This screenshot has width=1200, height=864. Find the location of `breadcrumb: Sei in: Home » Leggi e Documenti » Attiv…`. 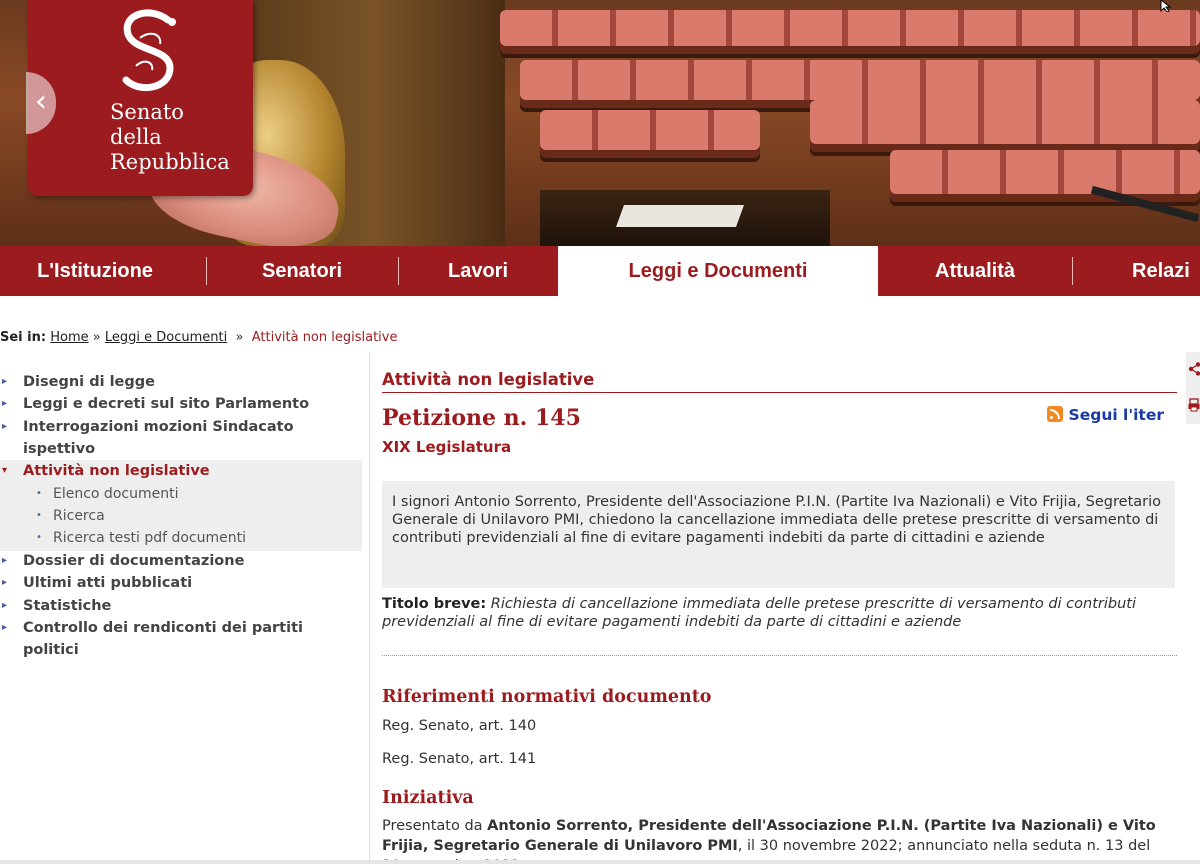

breadcrumb: Sei in: Home » Leggi e Documenti » Attiv… is located at coordinates (198, 337).